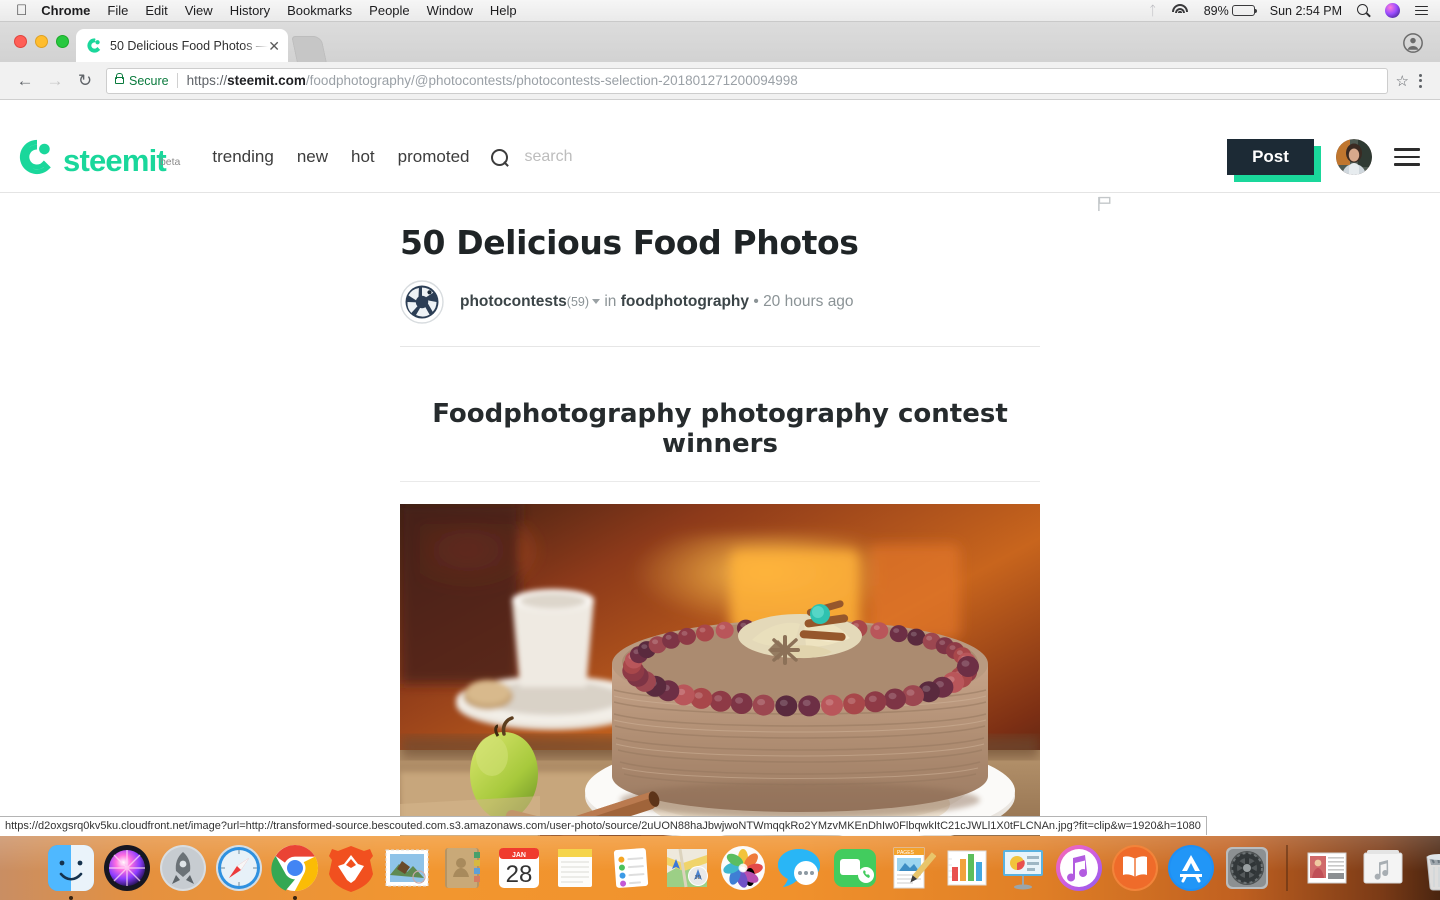  What do you see at coordinates (1363, 10) in the screenshot?
I see `spotlight-search-icon` at bounding box center [1363, 10].